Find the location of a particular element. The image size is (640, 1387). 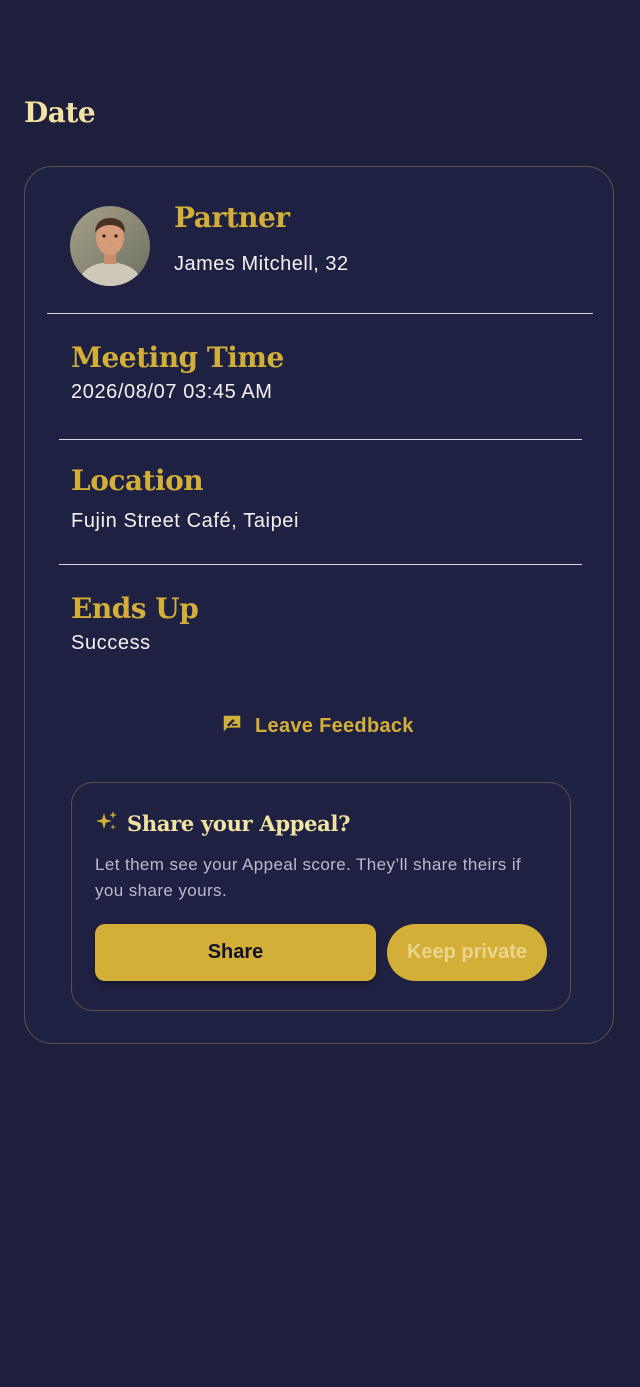

partner-label: Partner is located at coordinates (232, 217).